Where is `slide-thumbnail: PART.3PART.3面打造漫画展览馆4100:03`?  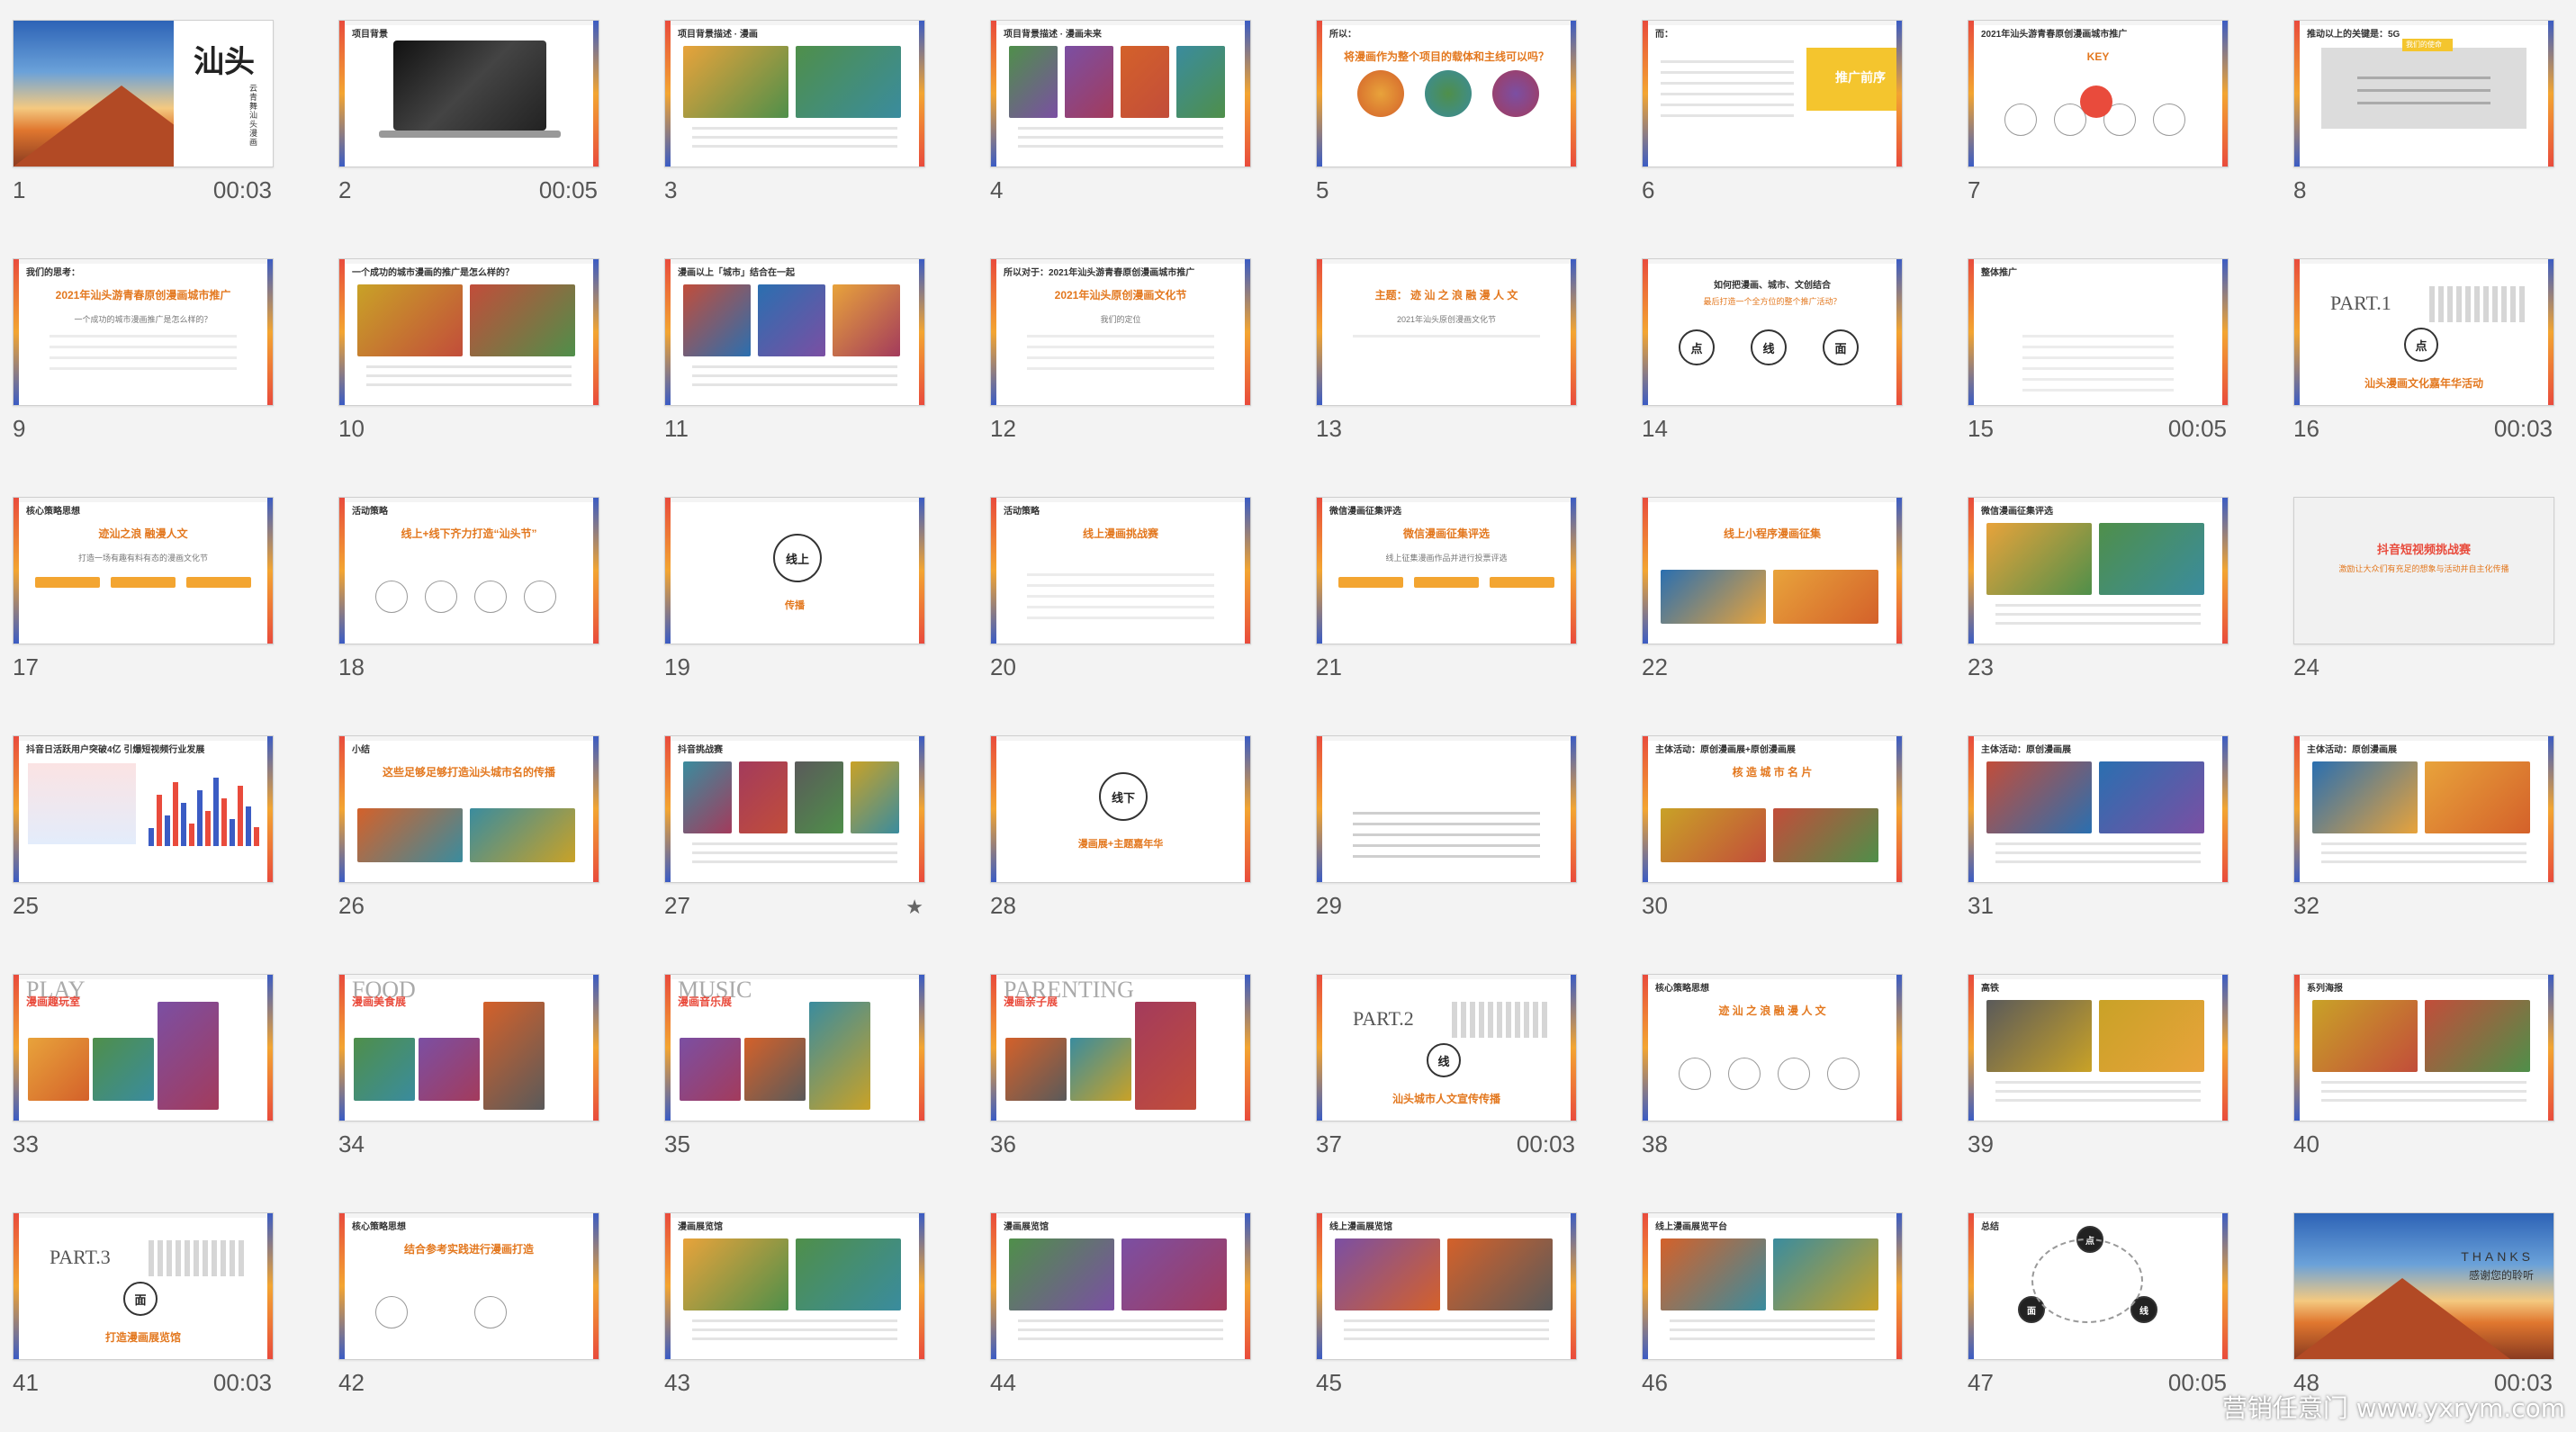 slide-thumbnail: PART.3PART.3面打造漫画展览馆4100:03 is located at coordinates (163, 1312).